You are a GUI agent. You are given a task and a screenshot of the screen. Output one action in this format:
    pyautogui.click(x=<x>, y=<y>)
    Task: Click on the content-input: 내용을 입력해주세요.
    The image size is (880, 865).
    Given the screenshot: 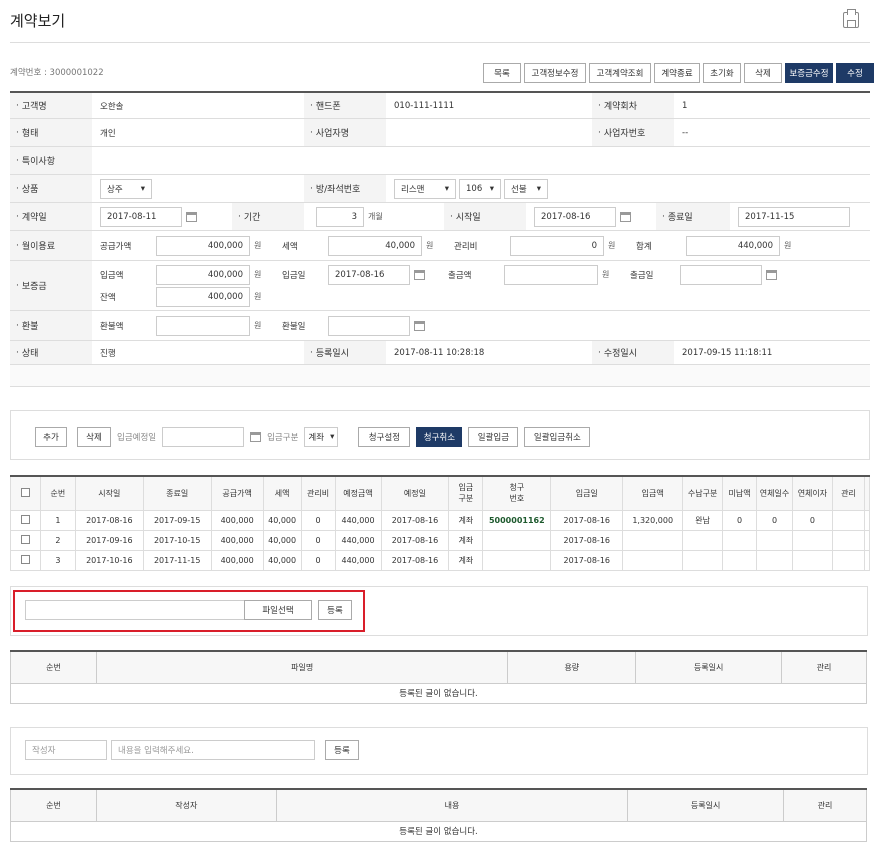 What is the action you would take?
    pyautogui.click(x=213, y=750)
    